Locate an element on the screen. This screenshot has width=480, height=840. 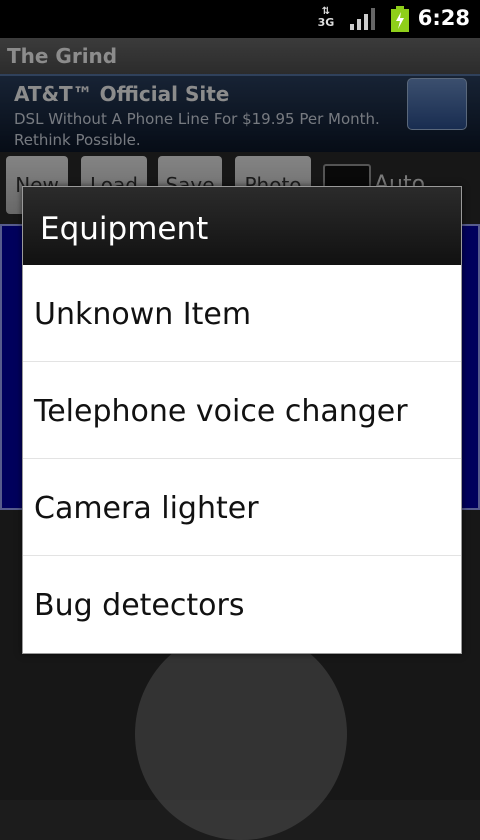
list-item-telephone-voice-changer: Telephone voice changer is located at coordinates (242, 409).